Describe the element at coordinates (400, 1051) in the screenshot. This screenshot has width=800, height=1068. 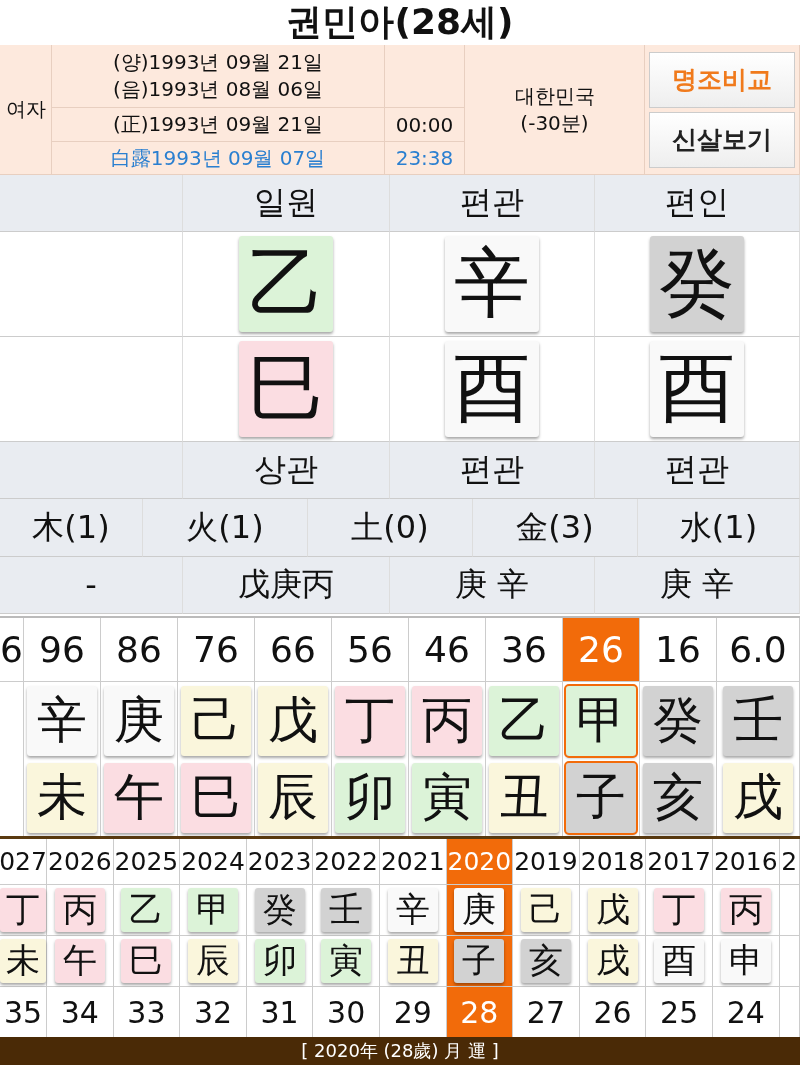
I see `month-fortune-bar: [ 2020年 (28歲) 月 運 ]` at that location.